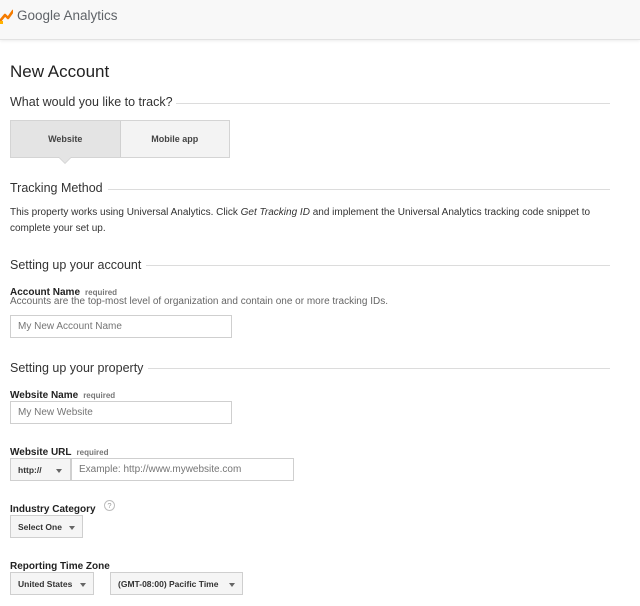  Describe the element at coordinates (60, 71) in the screenshot. I see `page-title: New Account` at that location.